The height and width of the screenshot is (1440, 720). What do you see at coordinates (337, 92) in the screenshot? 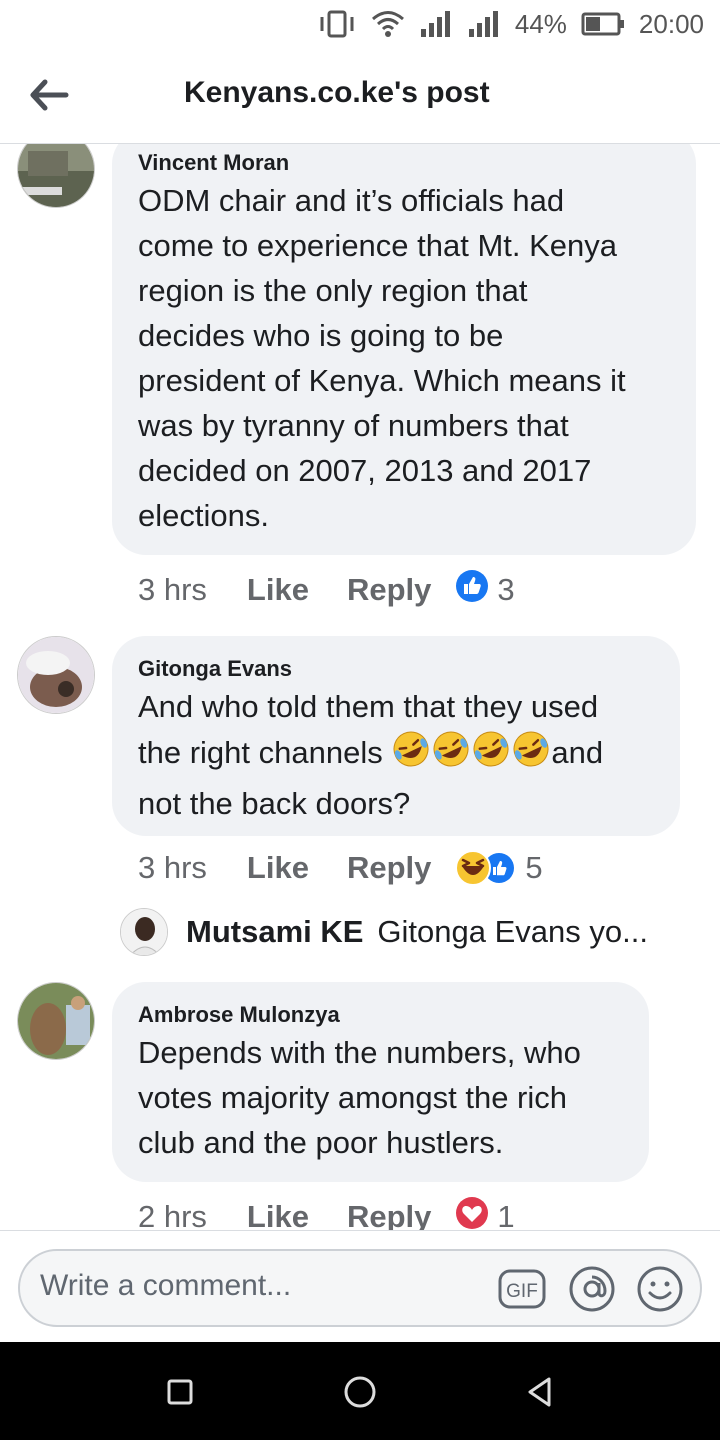
I see `page-title: Kenyans.co.ke's post` at bounding box center [337, 92].